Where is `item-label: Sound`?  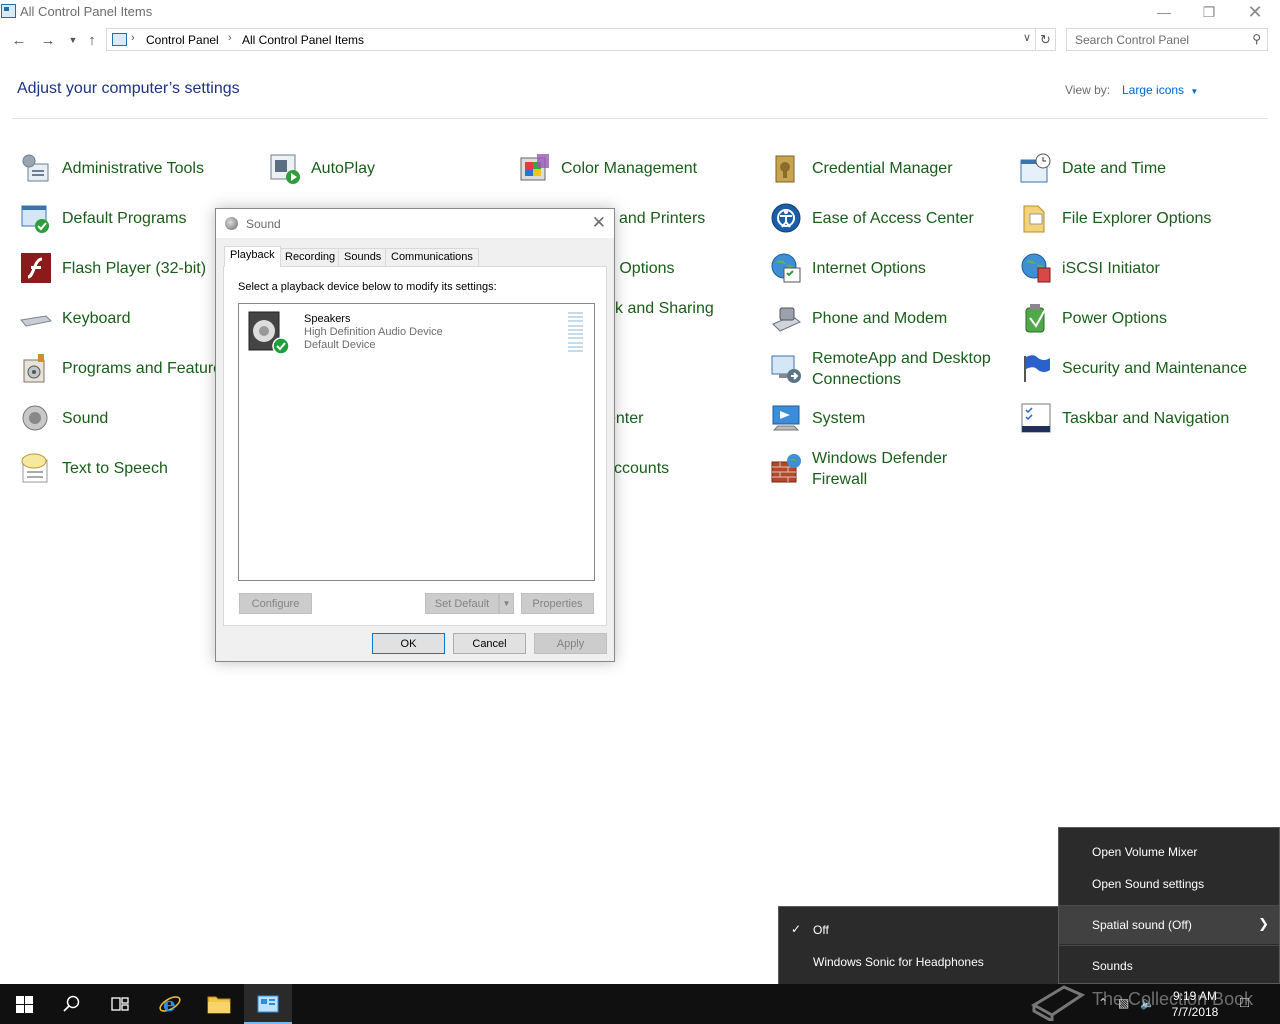 item-label: Sound is located at coordinates (85, 418).